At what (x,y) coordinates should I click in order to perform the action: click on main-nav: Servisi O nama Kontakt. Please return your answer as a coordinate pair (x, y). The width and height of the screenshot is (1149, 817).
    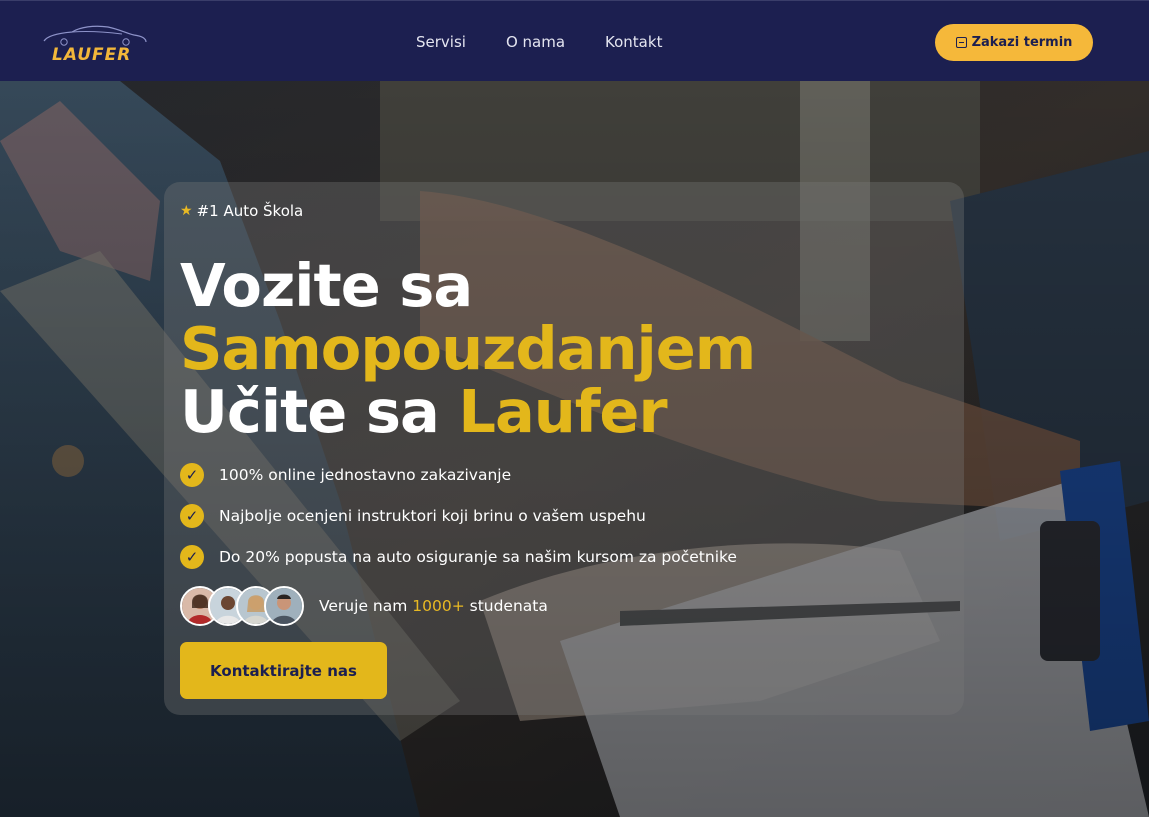
    Looking at the image, I should click on (559, 42).